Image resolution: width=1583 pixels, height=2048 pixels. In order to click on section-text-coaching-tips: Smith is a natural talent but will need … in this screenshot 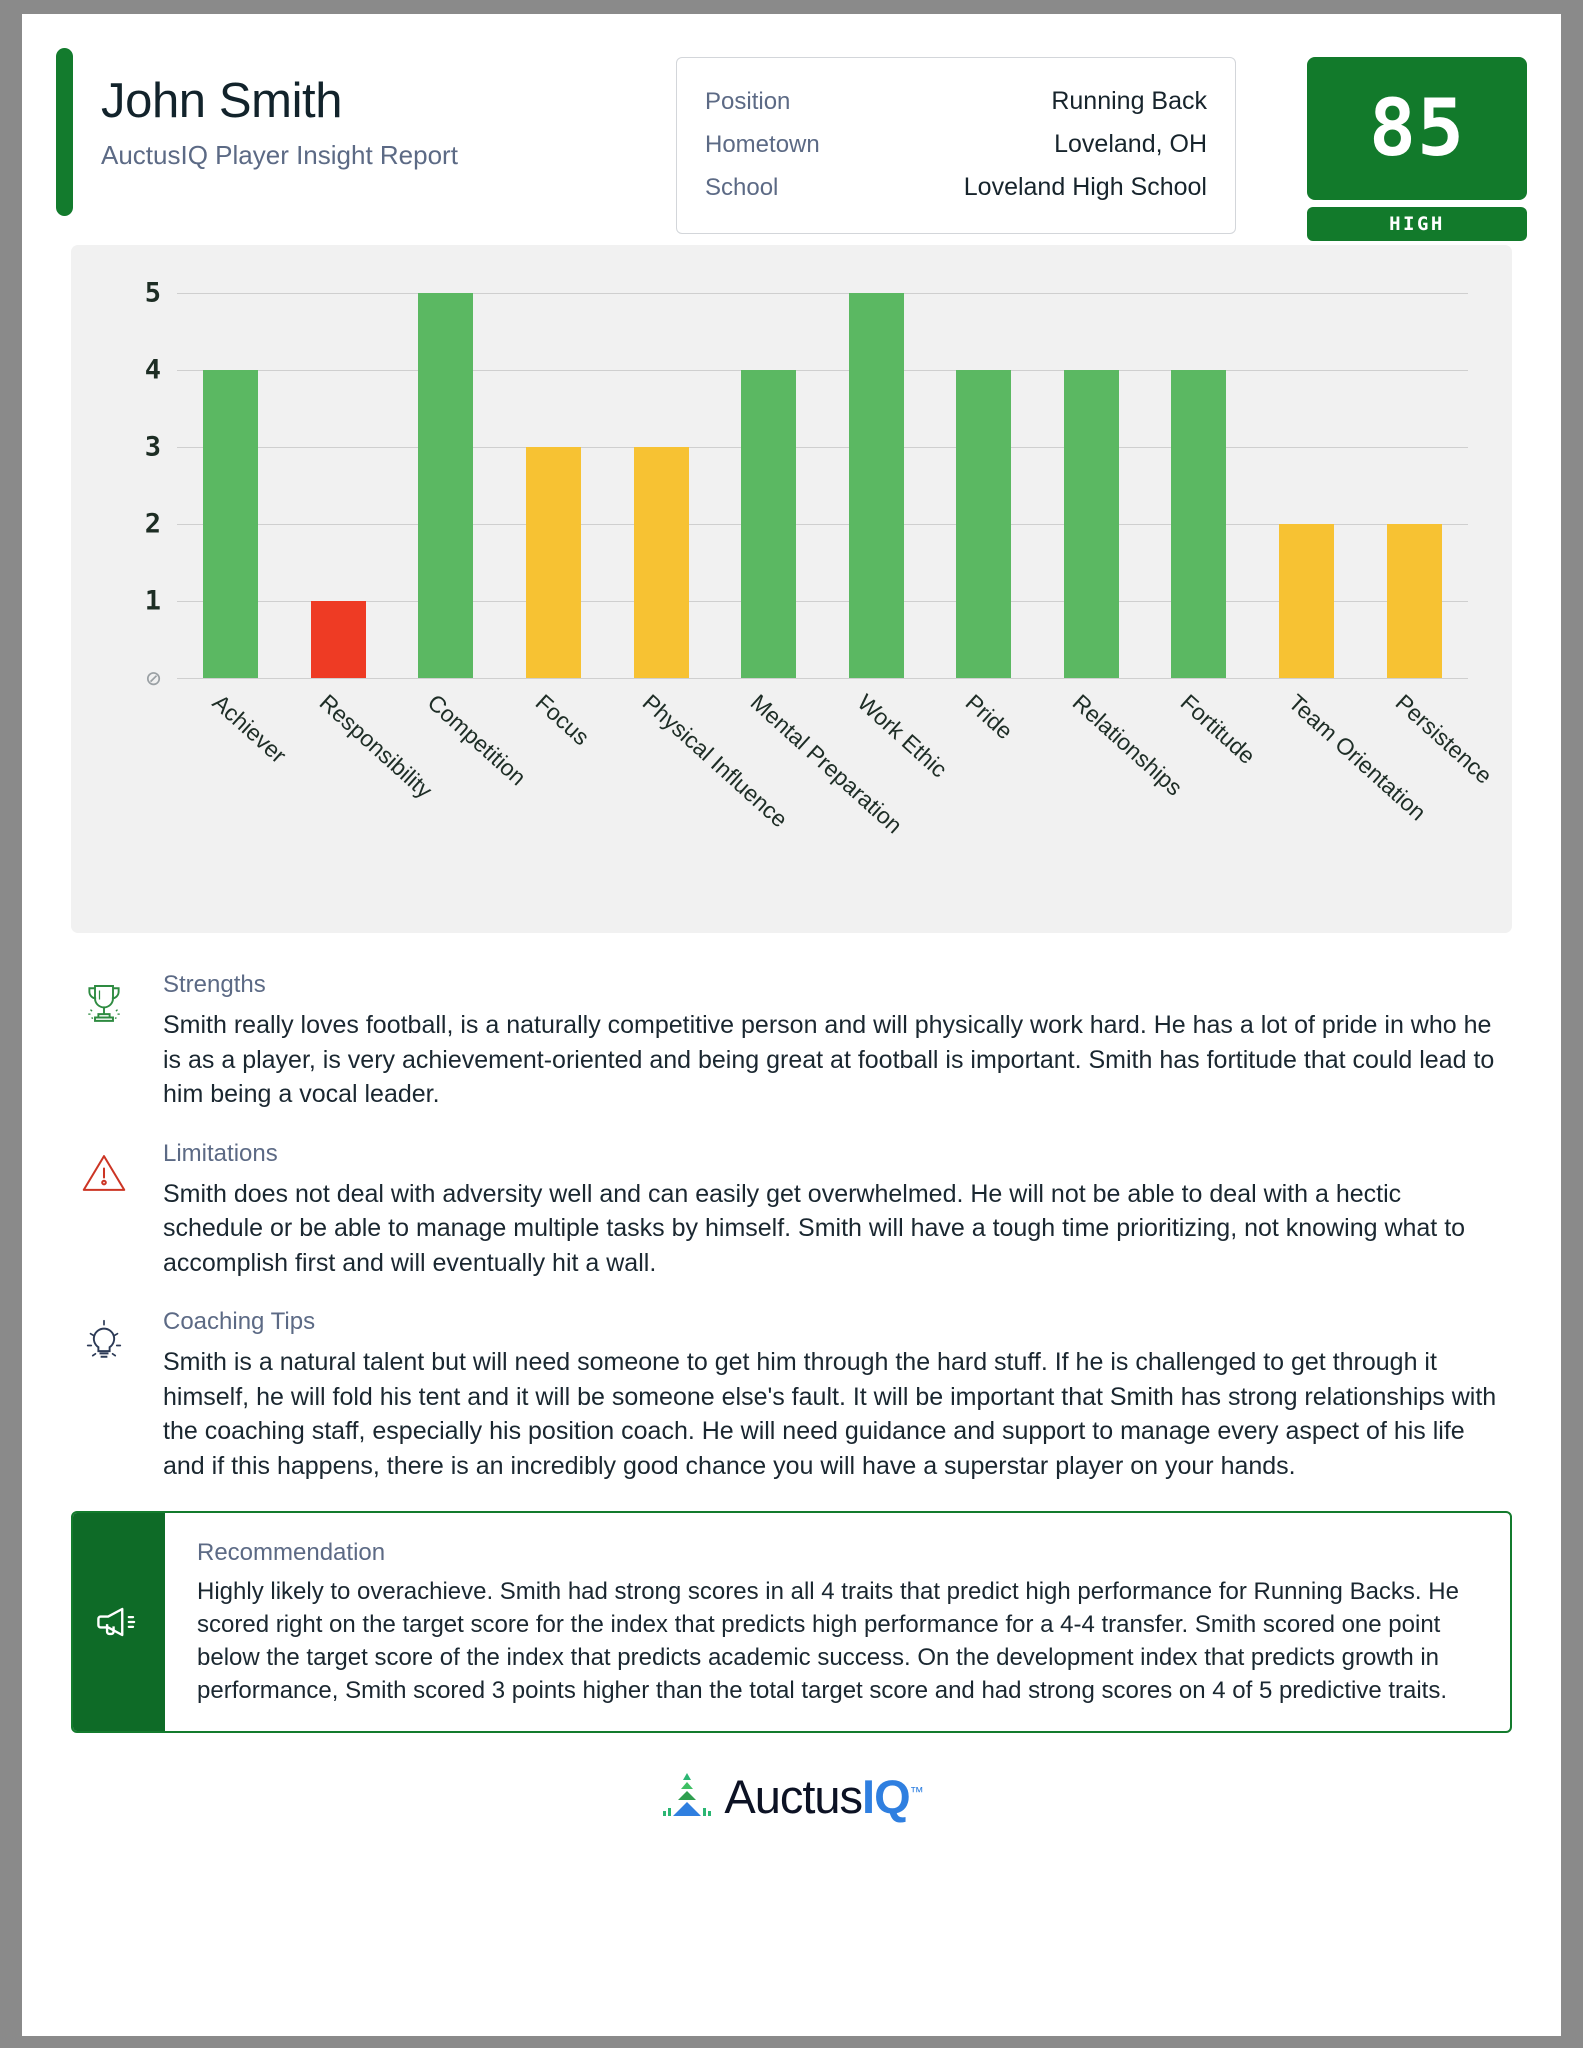, I will do `click(830, 1414)`.